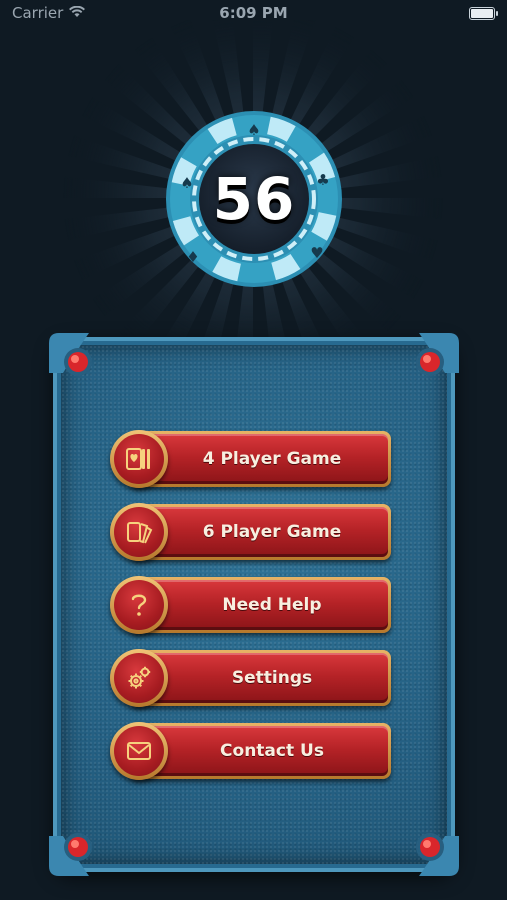 This screenshot has height=900, width=507. I want to click on battery-icon, so click(483, 13).